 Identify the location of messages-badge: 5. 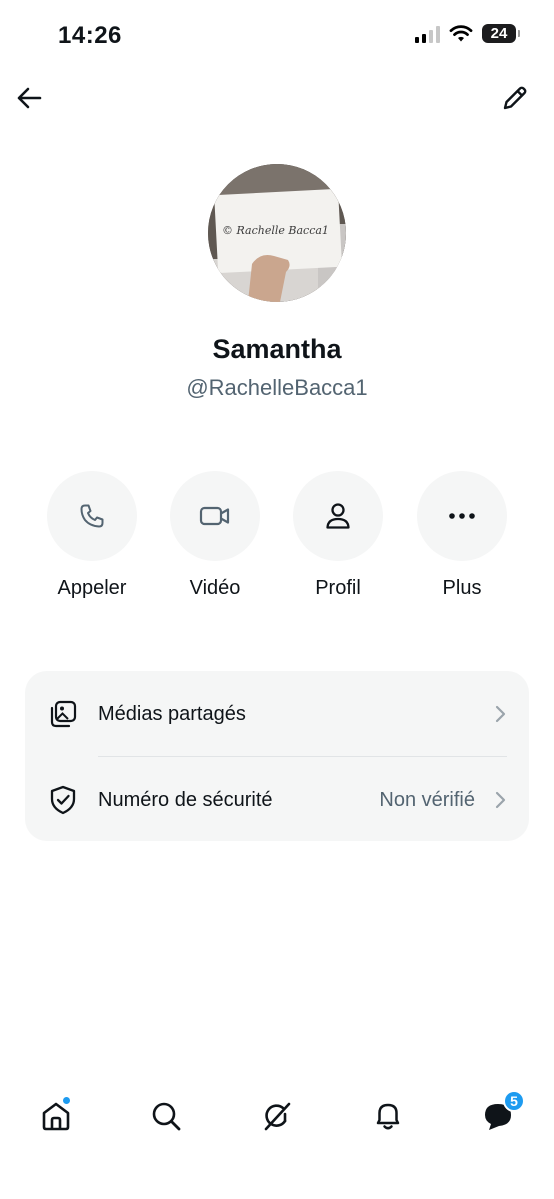
(514, 1101).